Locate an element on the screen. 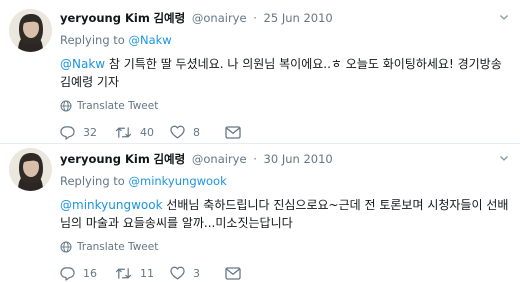 The image size is (520, 282). like-count: 3 is located at coordinates (196, 273).